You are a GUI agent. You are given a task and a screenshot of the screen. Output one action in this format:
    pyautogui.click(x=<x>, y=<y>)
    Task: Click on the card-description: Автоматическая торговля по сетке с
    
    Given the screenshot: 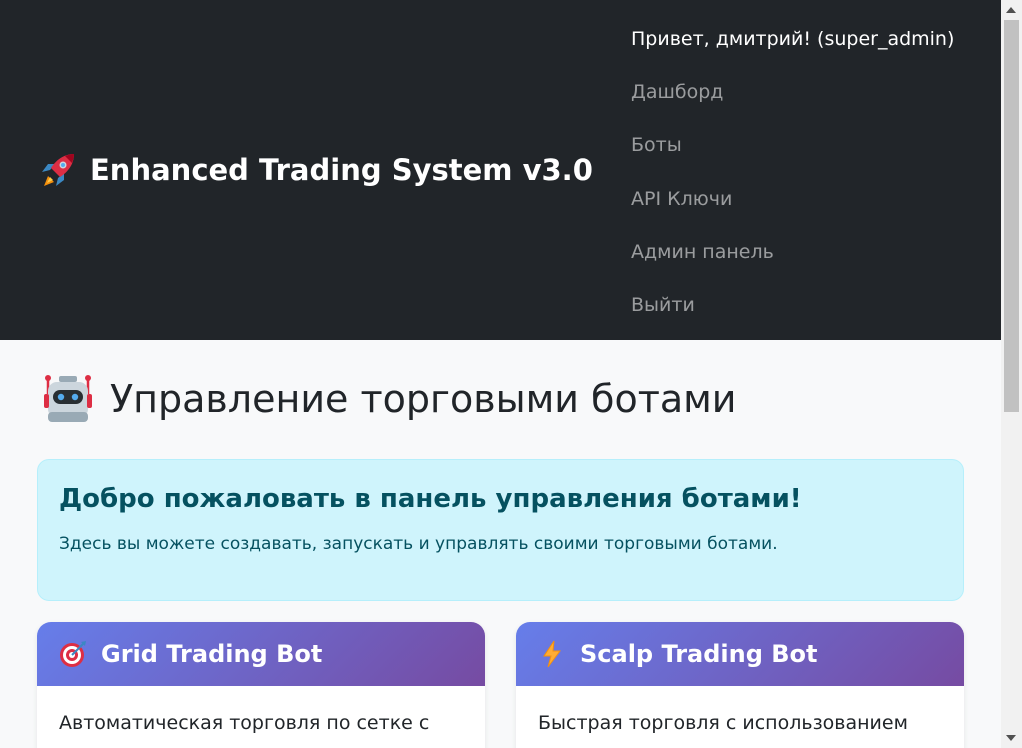 What is the action you would take?
    pyautogui.click(x=244, y=723)
    